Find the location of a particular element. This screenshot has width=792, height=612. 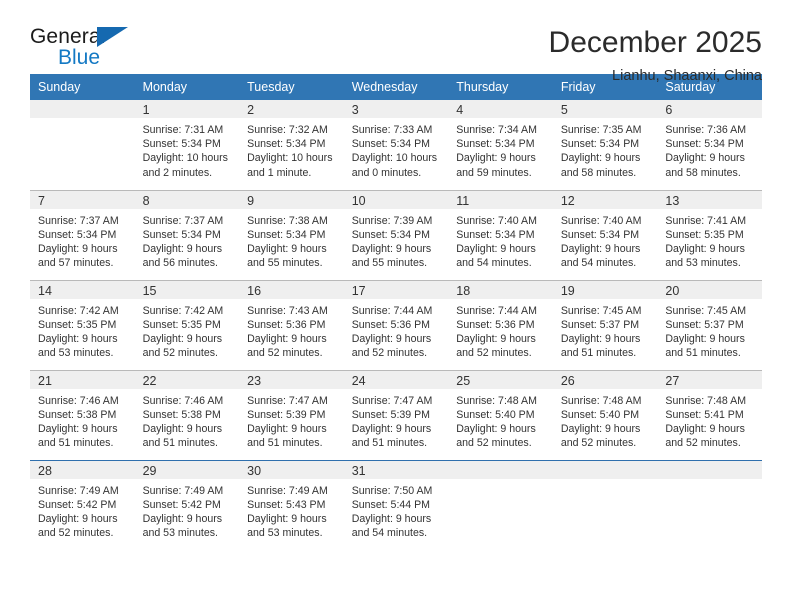

day-number: 9 is located at coordinates (291, 199).